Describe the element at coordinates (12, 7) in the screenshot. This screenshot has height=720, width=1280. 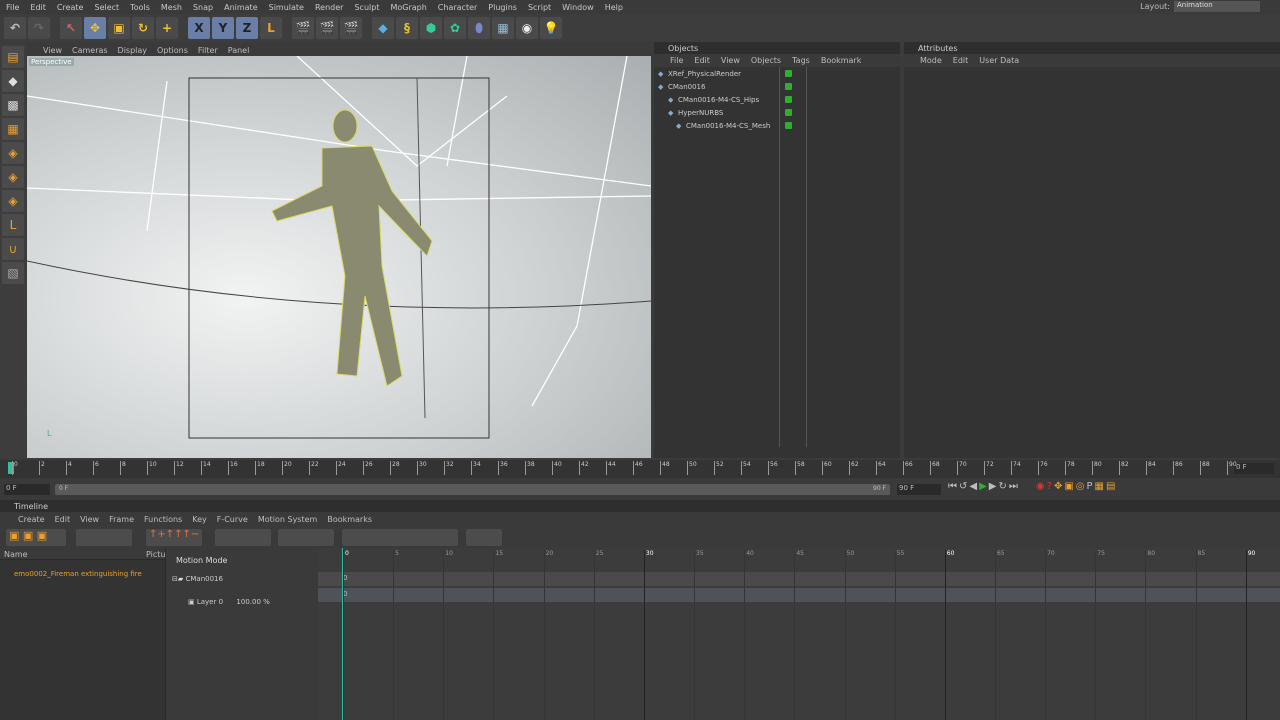
I see `menu-file: File` at that location.